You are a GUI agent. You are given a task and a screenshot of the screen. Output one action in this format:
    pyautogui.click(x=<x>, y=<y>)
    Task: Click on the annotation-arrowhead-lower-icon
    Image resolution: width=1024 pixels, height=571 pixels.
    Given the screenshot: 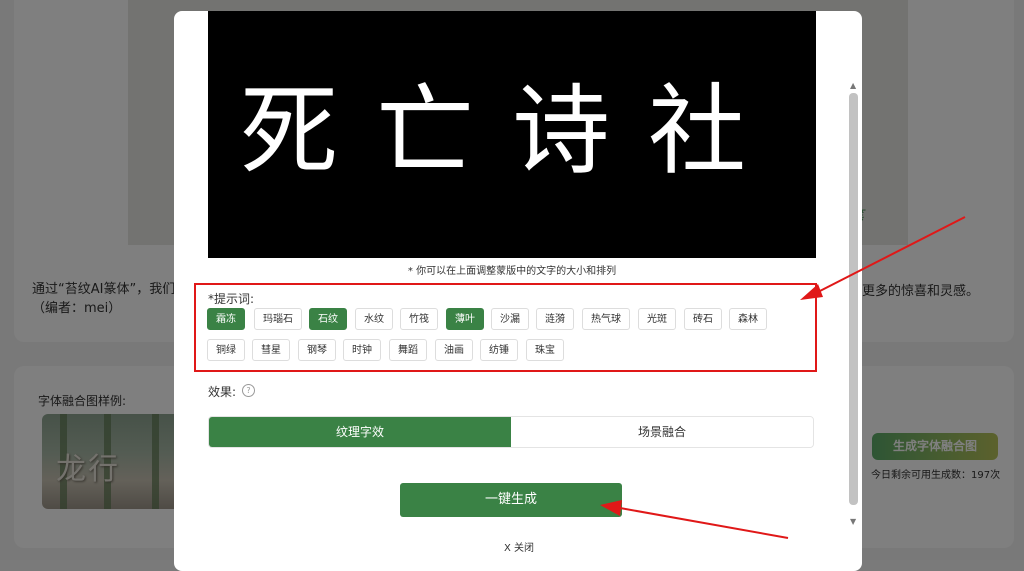 What is the action you would take?
    pyautogui.click(x=611, y=508)
    